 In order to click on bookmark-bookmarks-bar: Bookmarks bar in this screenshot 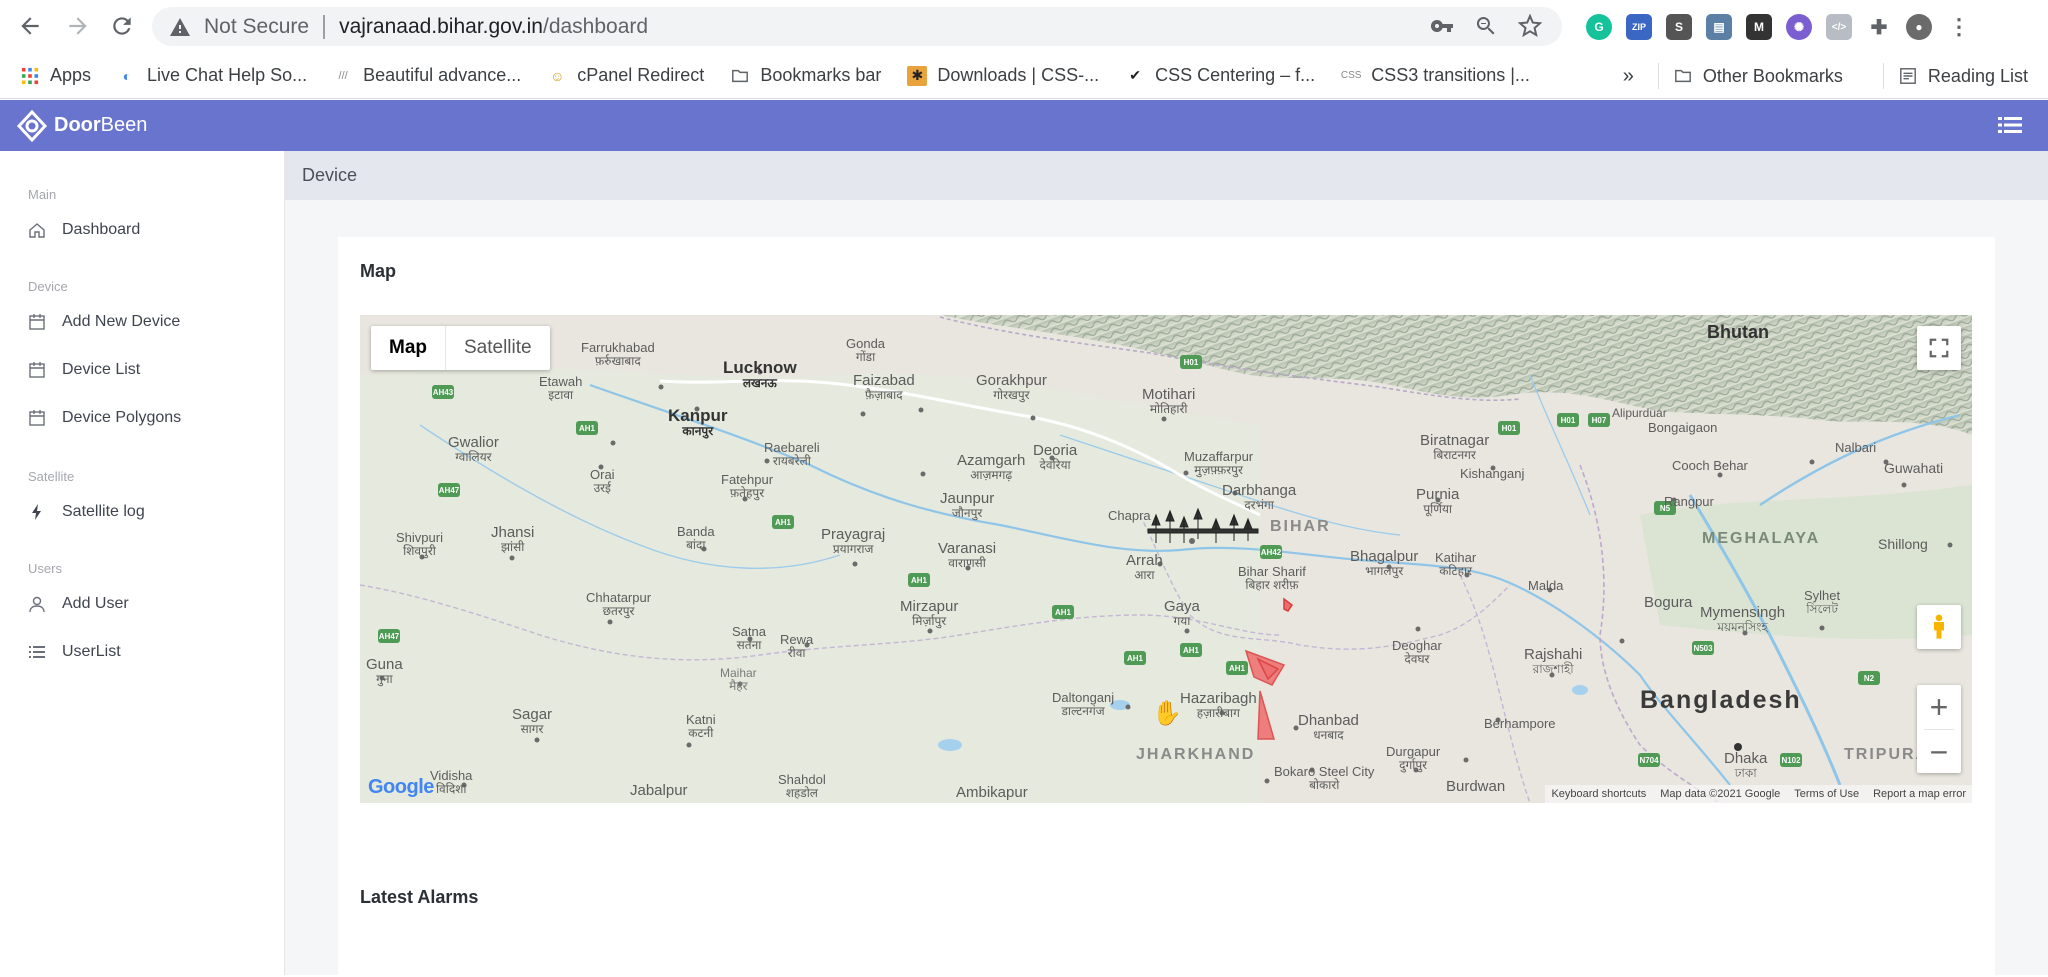, I will do `click(805, 75)`.